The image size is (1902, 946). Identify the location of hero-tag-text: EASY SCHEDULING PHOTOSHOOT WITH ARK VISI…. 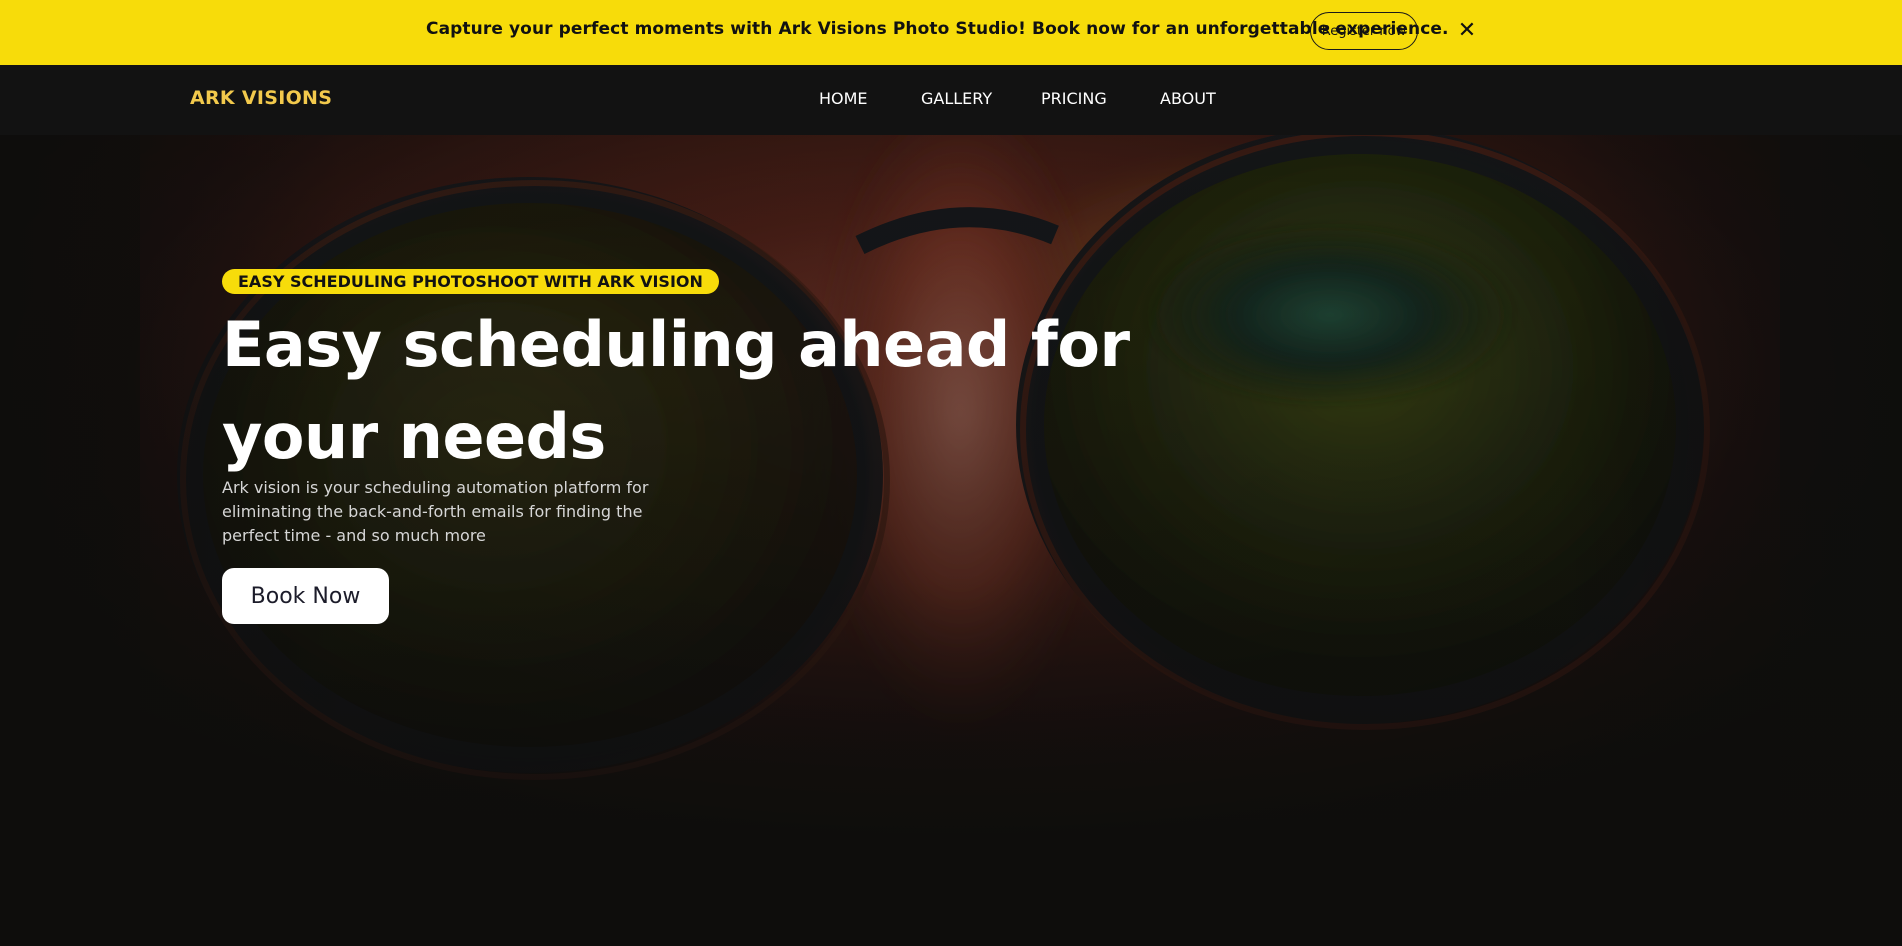
(470, 281).